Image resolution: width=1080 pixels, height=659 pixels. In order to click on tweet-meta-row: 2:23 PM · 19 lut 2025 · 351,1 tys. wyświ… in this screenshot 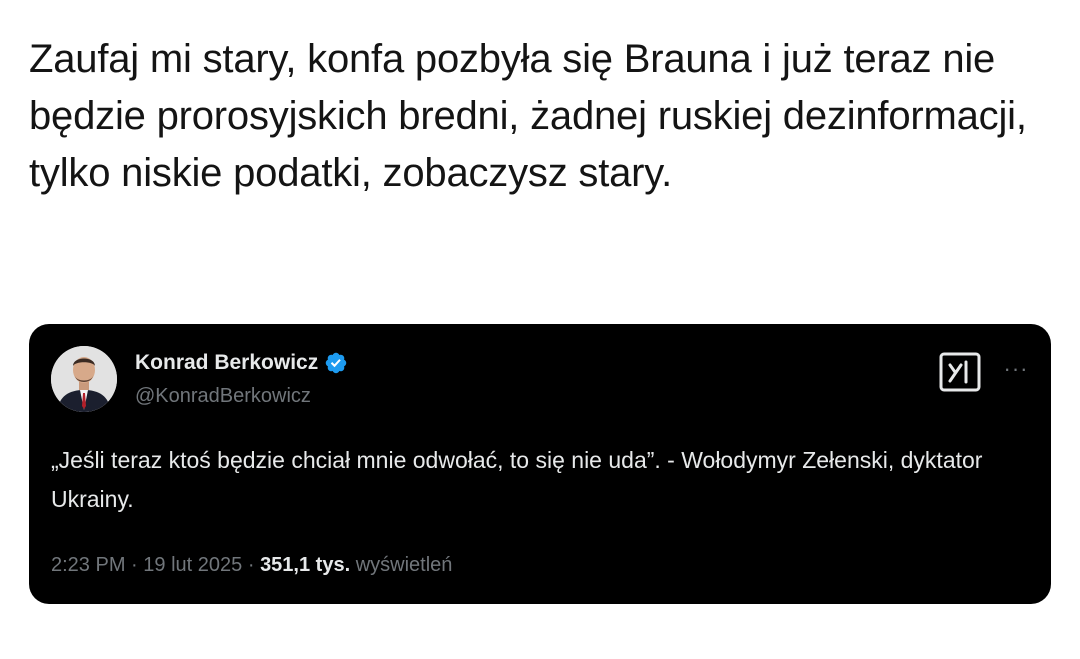, I will do `click(251, 565)`.